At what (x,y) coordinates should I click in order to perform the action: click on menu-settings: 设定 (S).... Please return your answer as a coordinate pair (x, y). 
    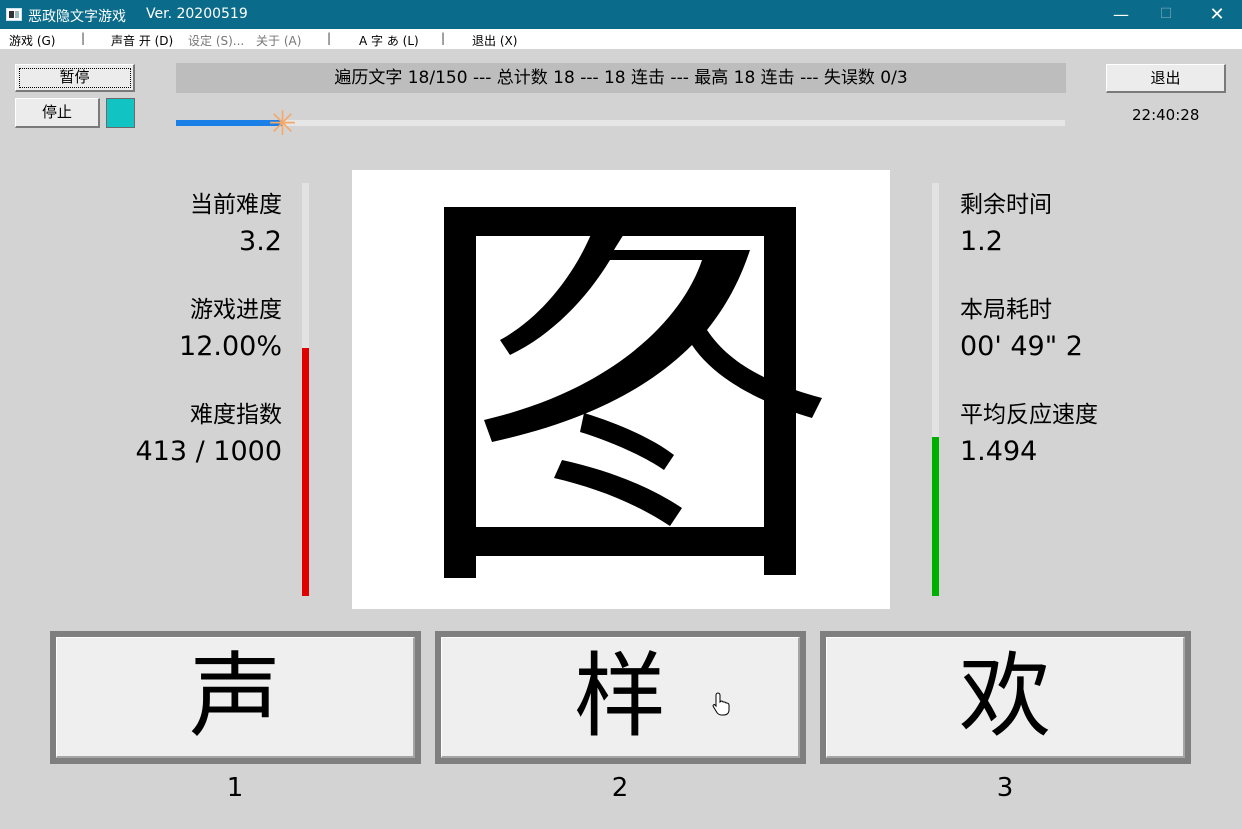
    Looking at the image, I should click on (216, 40).